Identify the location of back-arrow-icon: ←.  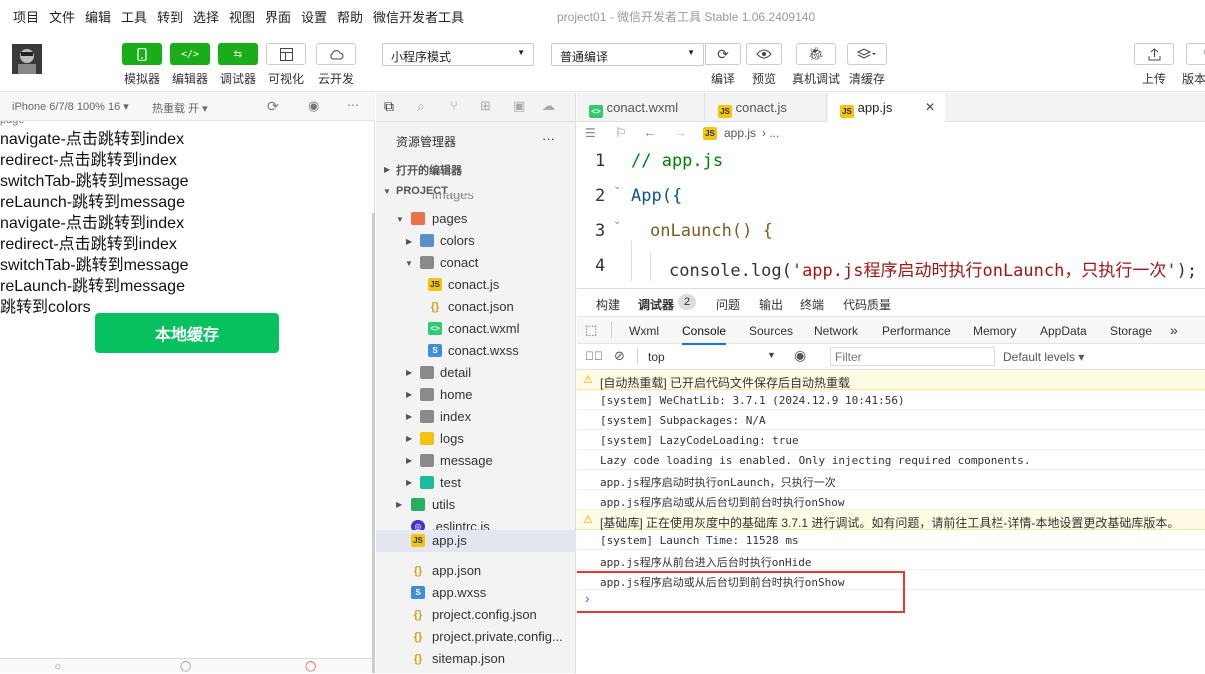
(650, 132).